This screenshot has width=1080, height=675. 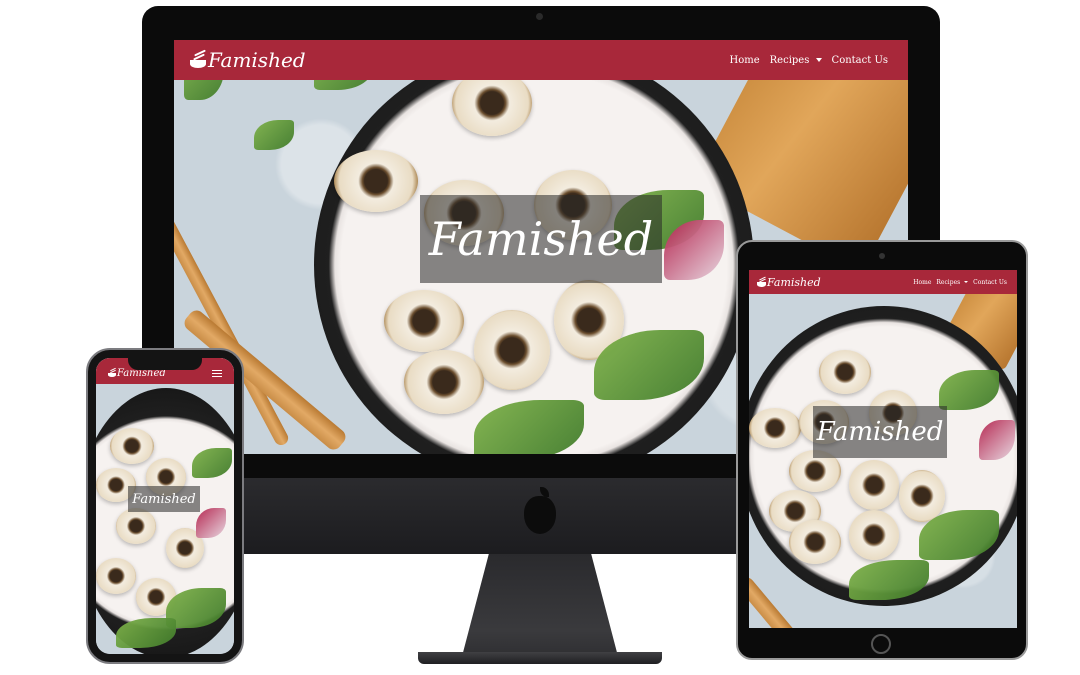 What do you see at coordinates (540, 658) in the screenshot?
I see `imac-stand-foot` at bounding box center [540, 658].